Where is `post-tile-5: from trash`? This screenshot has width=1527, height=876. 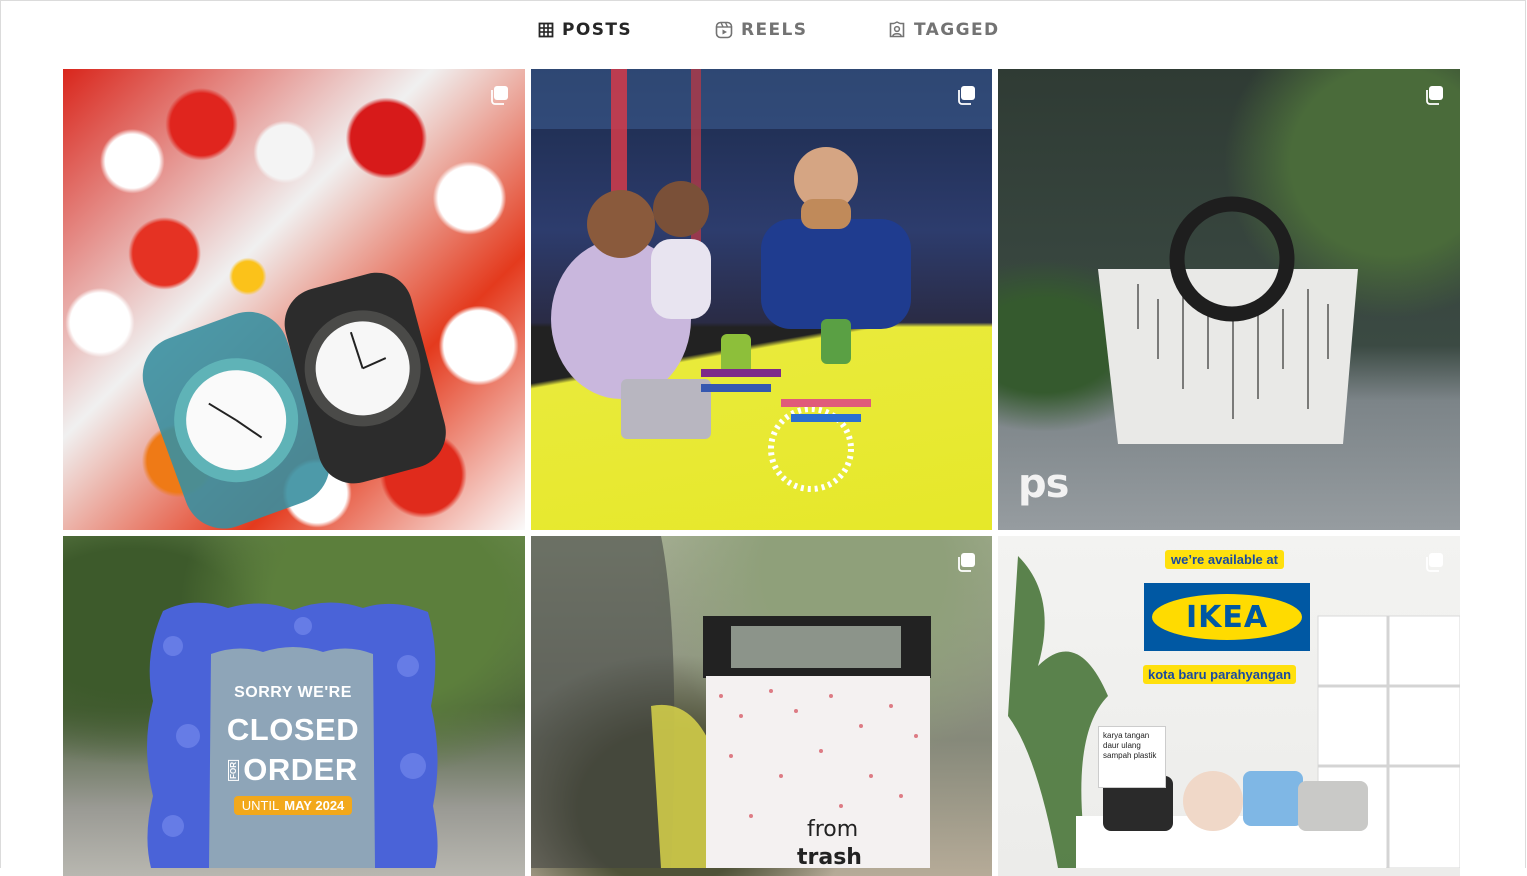 post-tile-5: from trash is located at coordinates (761, 706).